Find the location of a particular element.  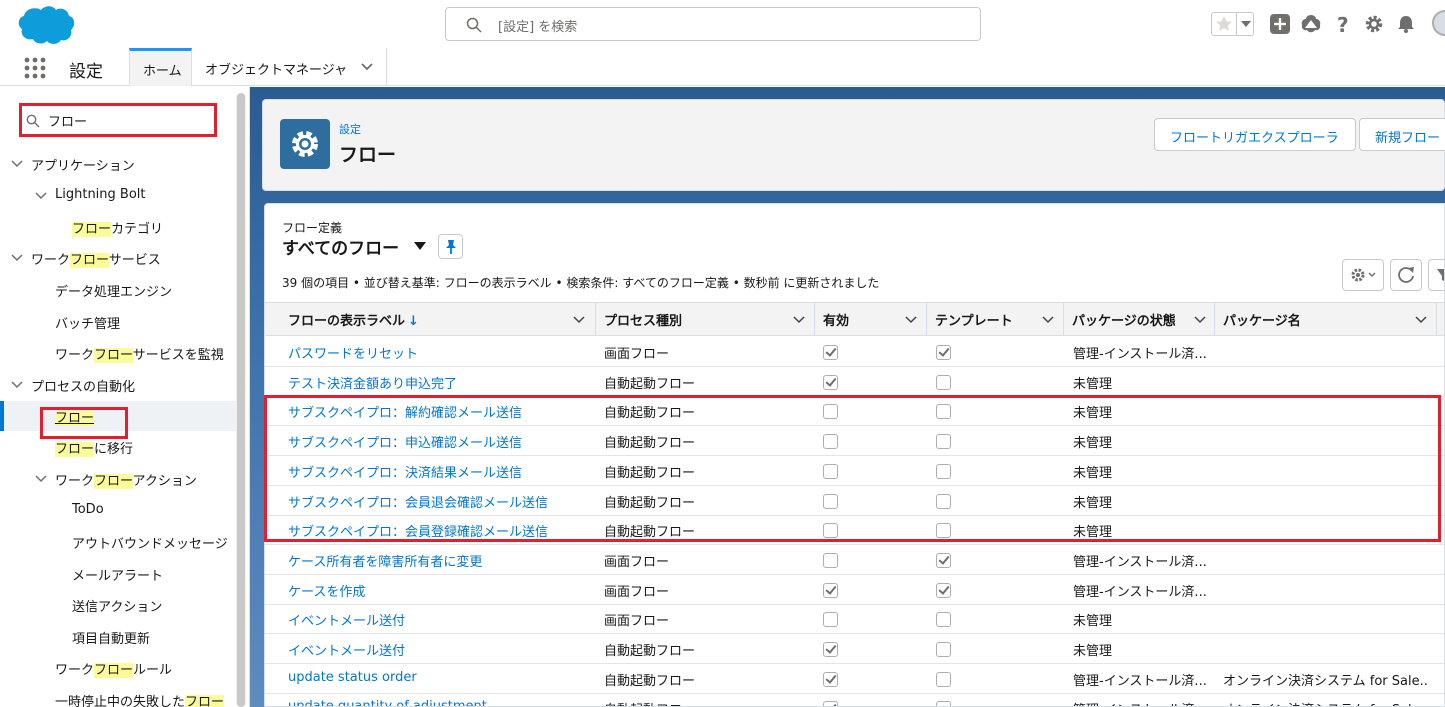

sidebar-scrollbar is located at coordinates (241, 400).